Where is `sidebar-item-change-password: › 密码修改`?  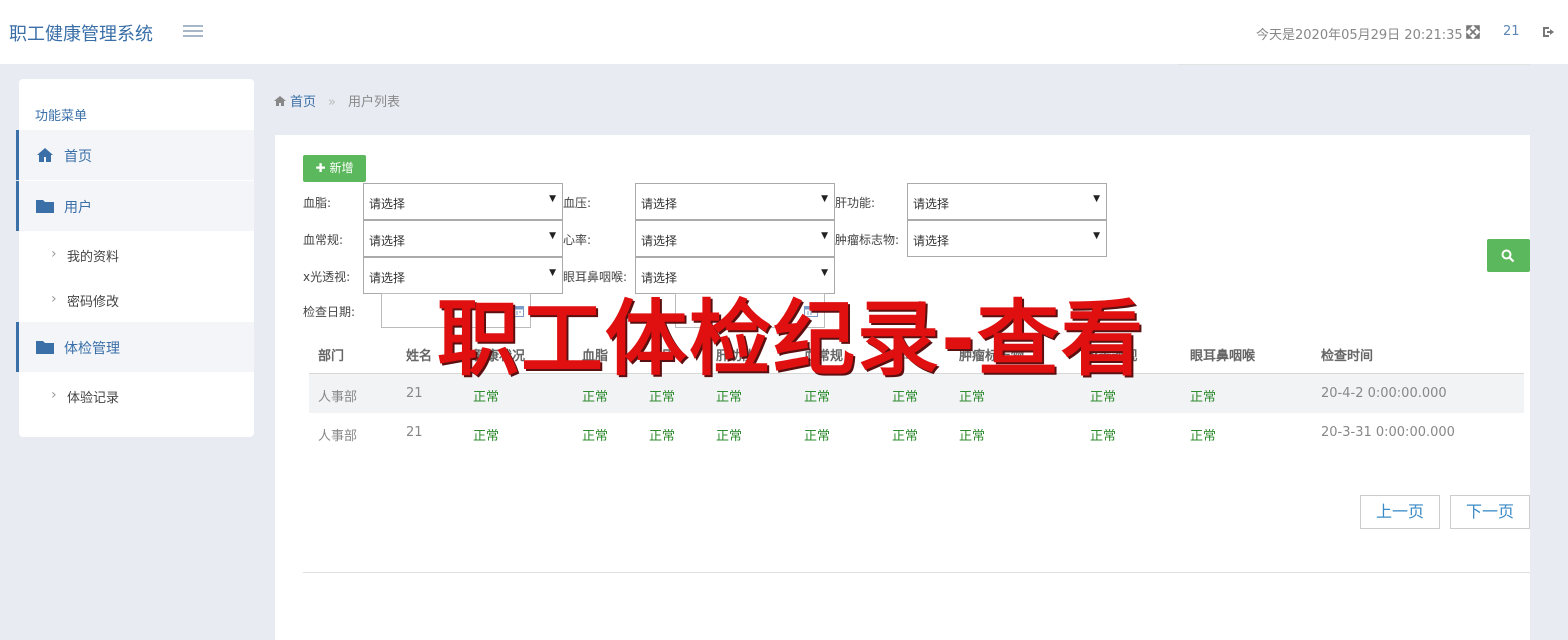 sidebar-item-change-password: › 密码修改 is located at coordinates (136, 299).